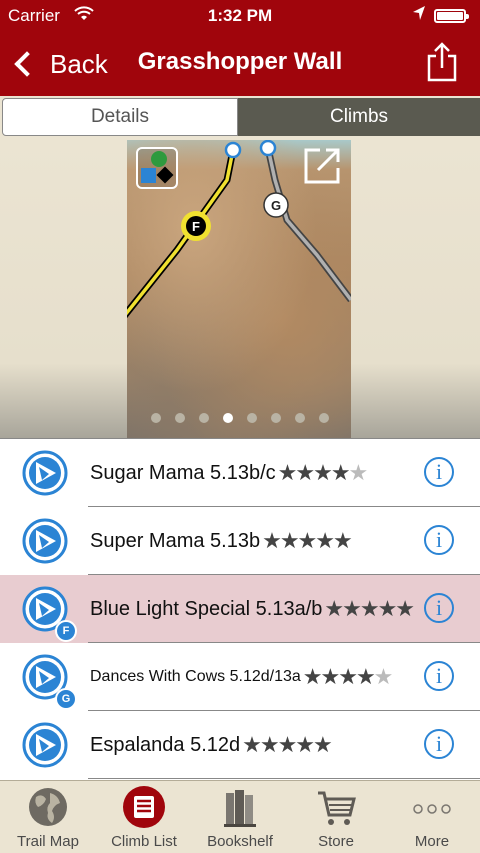 This screenshot has height=853, width=480. What do you see at coordinates (183, 472) in the screenshot?
I see `climb-name: Sugar Mama 5.13b/c` at bounding box center [183, 472].